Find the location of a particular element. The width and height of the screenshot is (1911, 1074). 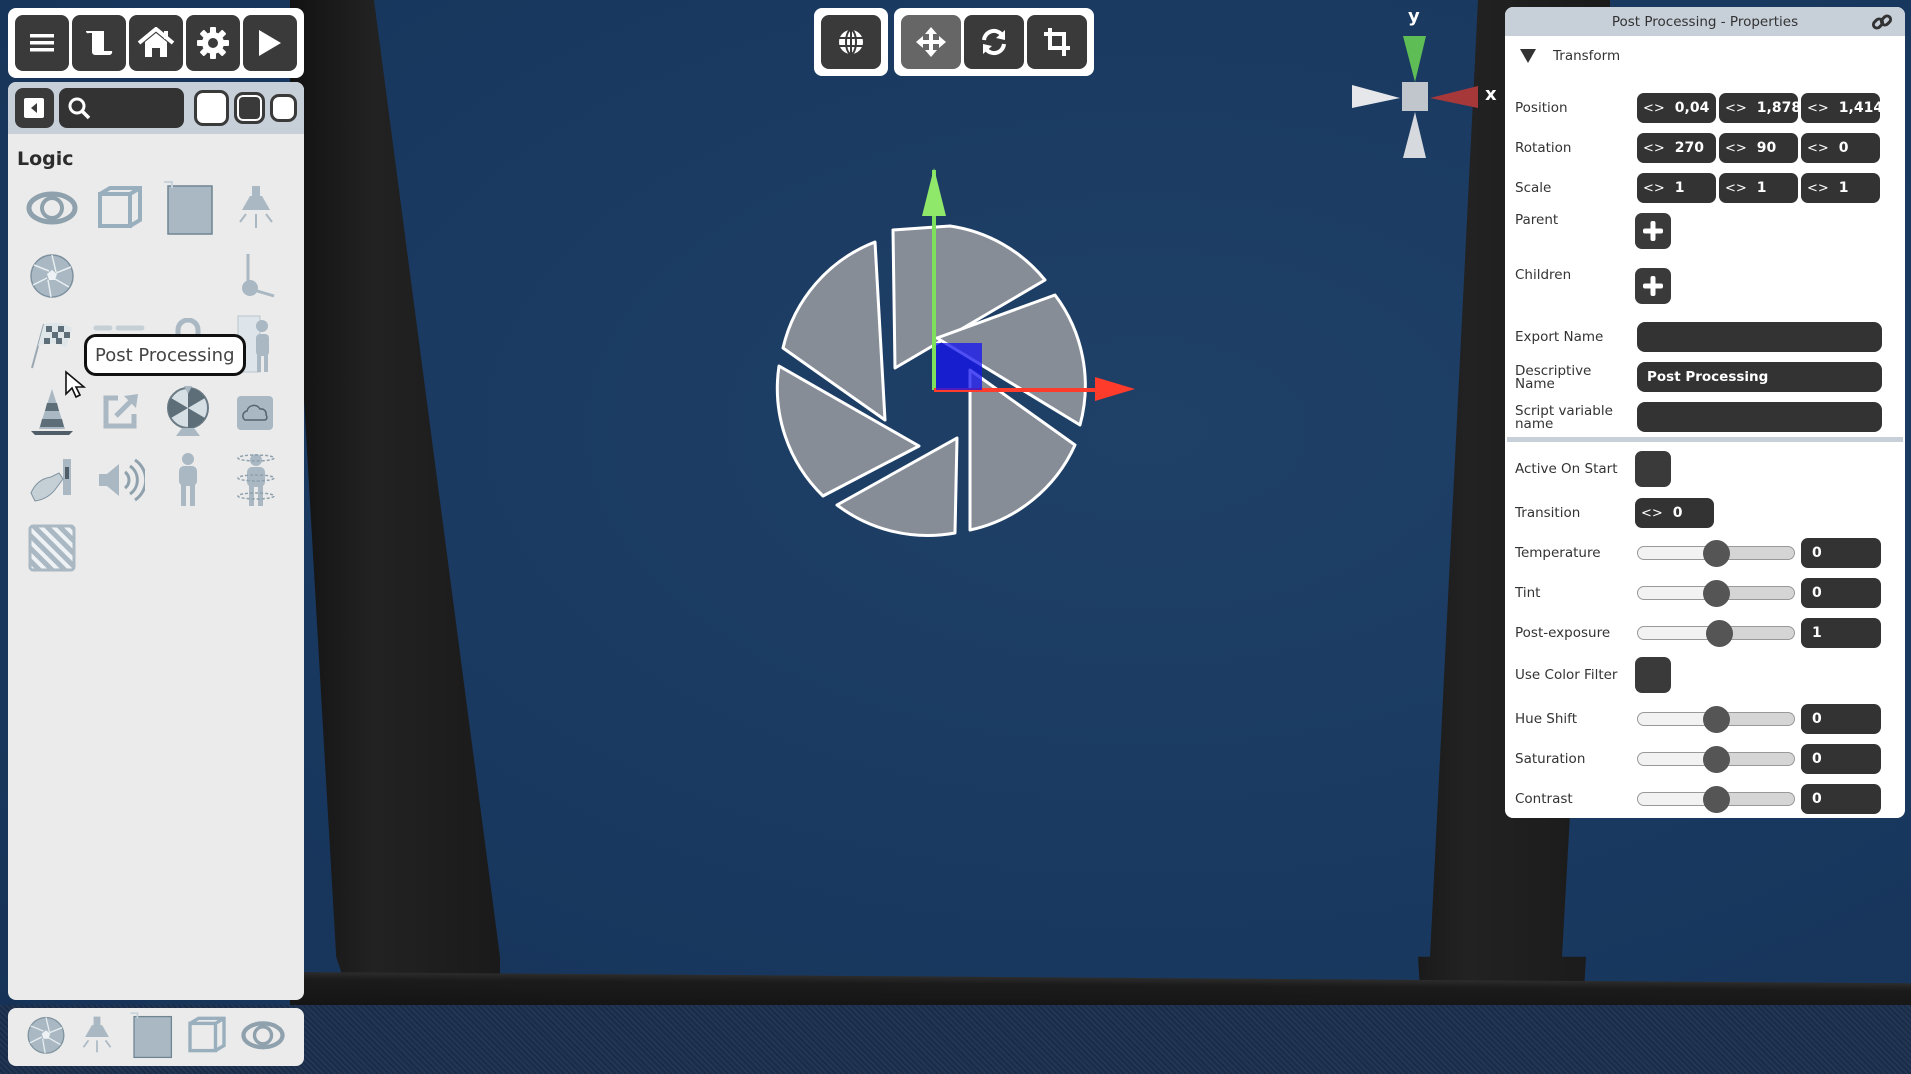

contrast-slider-knob is located at coordinates (1716, 799).